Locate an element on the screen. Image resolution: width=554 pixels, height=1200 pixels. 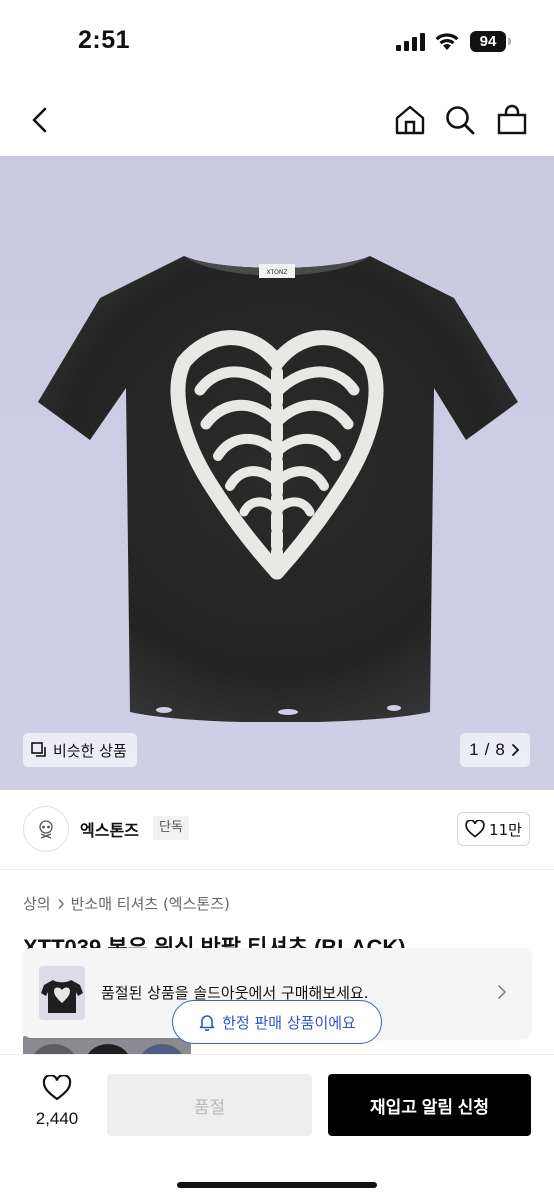
limited-sale-label: 한정 판매 상품이에요 is located at coordinates (289, 1022).